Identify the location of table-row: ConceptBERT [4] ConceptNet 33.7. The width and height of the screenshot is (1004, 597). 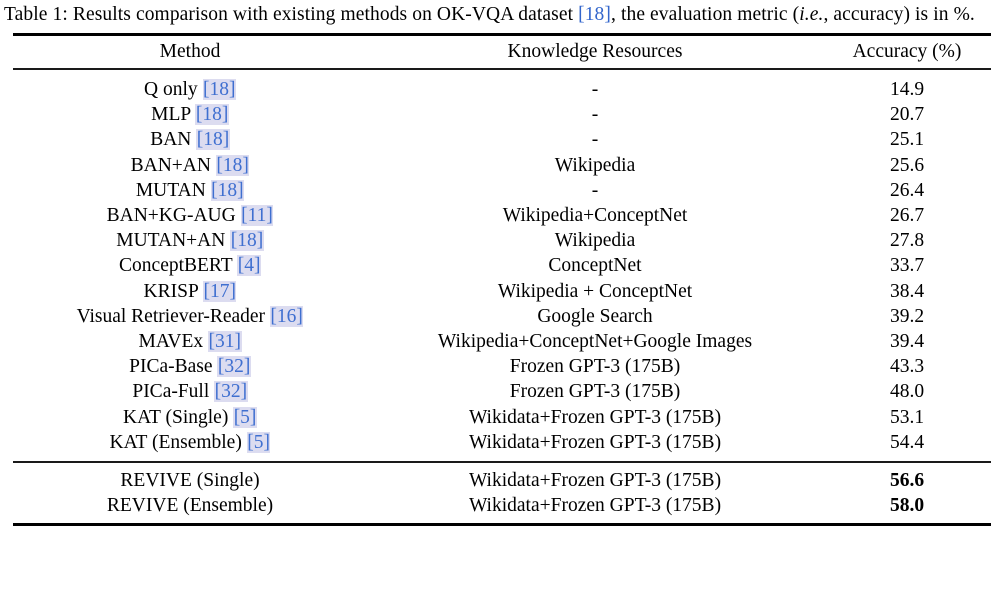
(502, 265).